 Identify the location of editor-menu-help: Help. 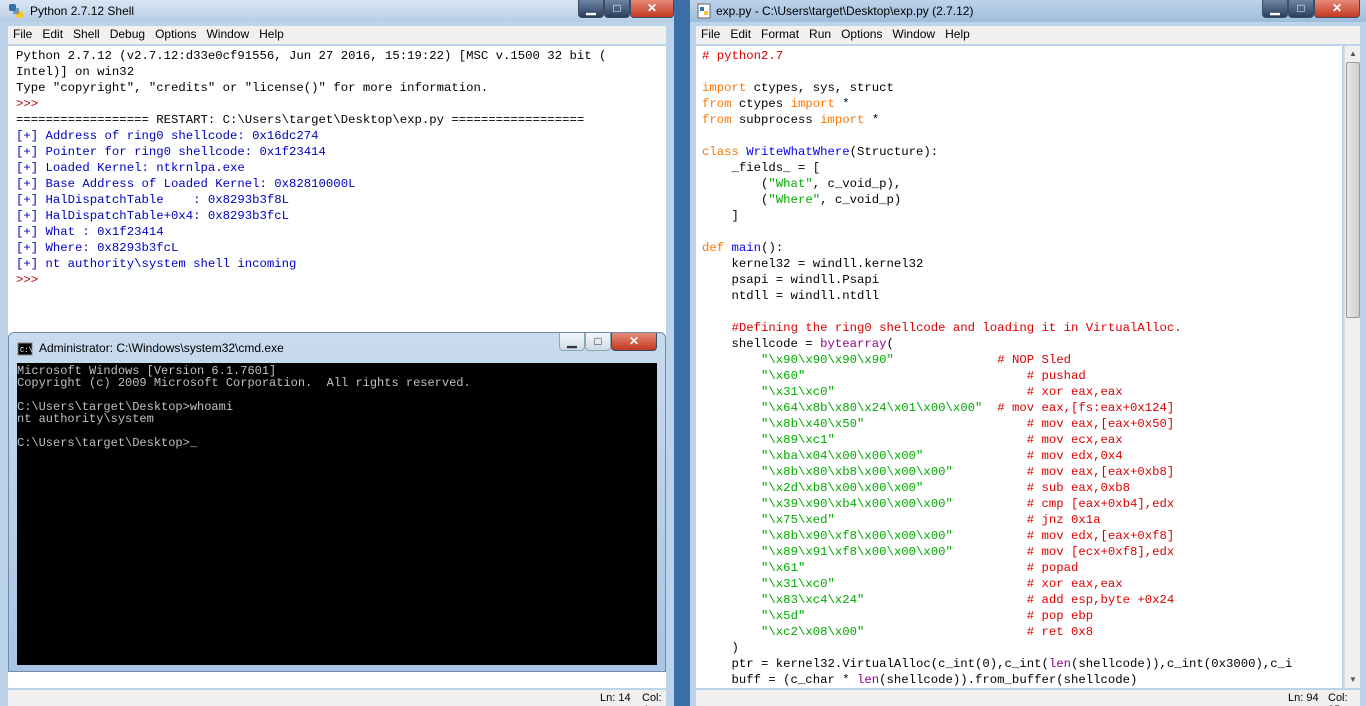
(957, 35).